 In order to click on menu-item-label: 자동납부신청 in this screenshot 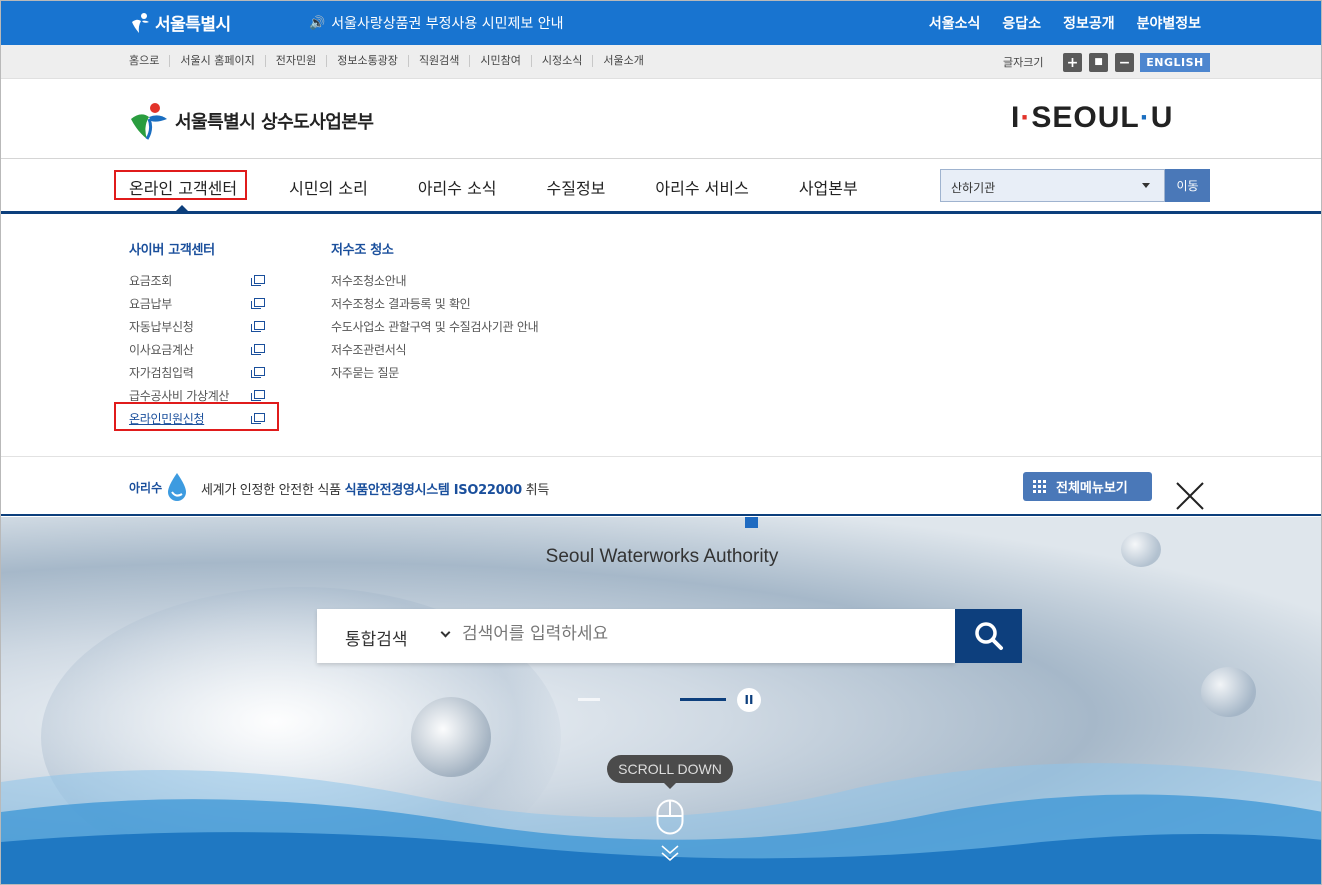, I will do `click(161, 327)`.